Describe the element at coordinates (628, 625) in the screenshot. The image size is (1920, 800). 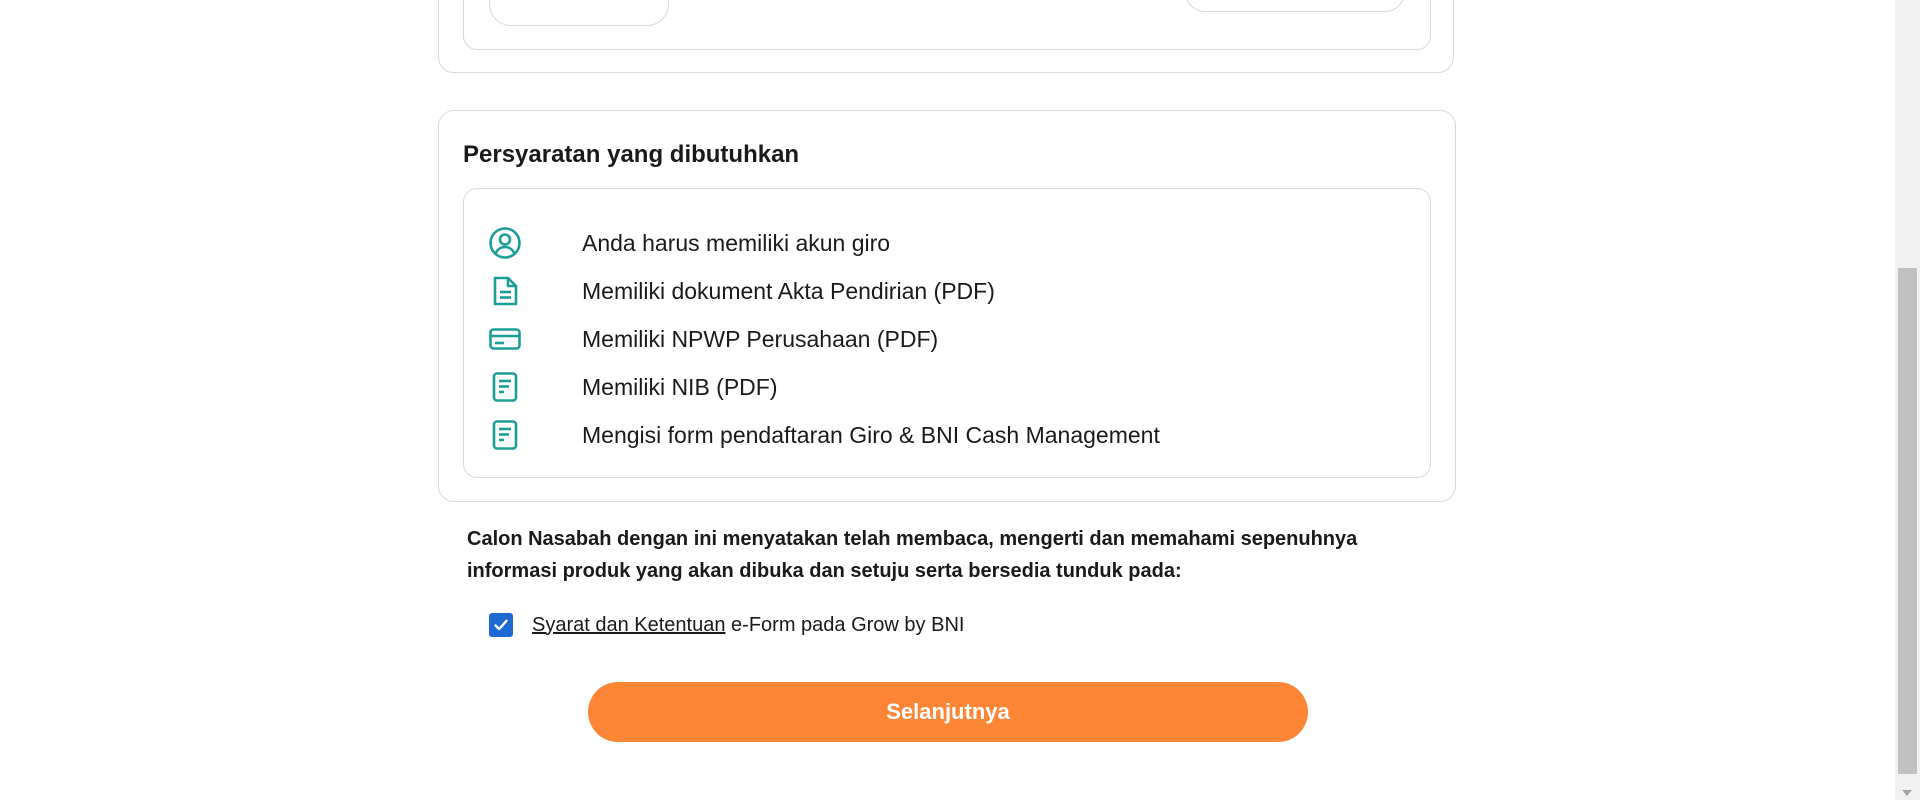
I see `terms-link: Syarat dan Ketentuan` at that location.